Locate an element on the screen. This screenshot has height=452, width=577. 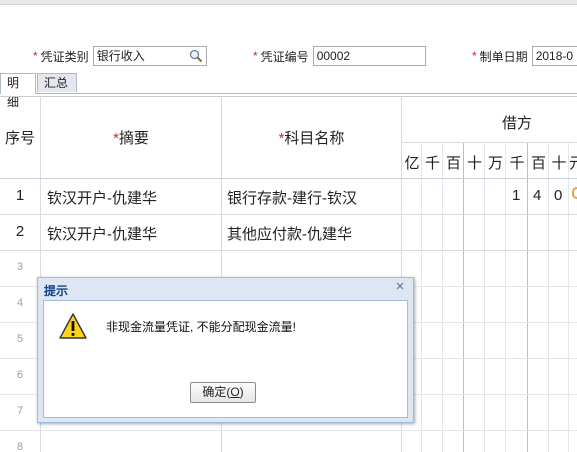
voucher-header-form: * 凭证类别 银行收入 * 凭证编号 00002 * 制单日期 2018-0 is located at coordinates (288, 56).